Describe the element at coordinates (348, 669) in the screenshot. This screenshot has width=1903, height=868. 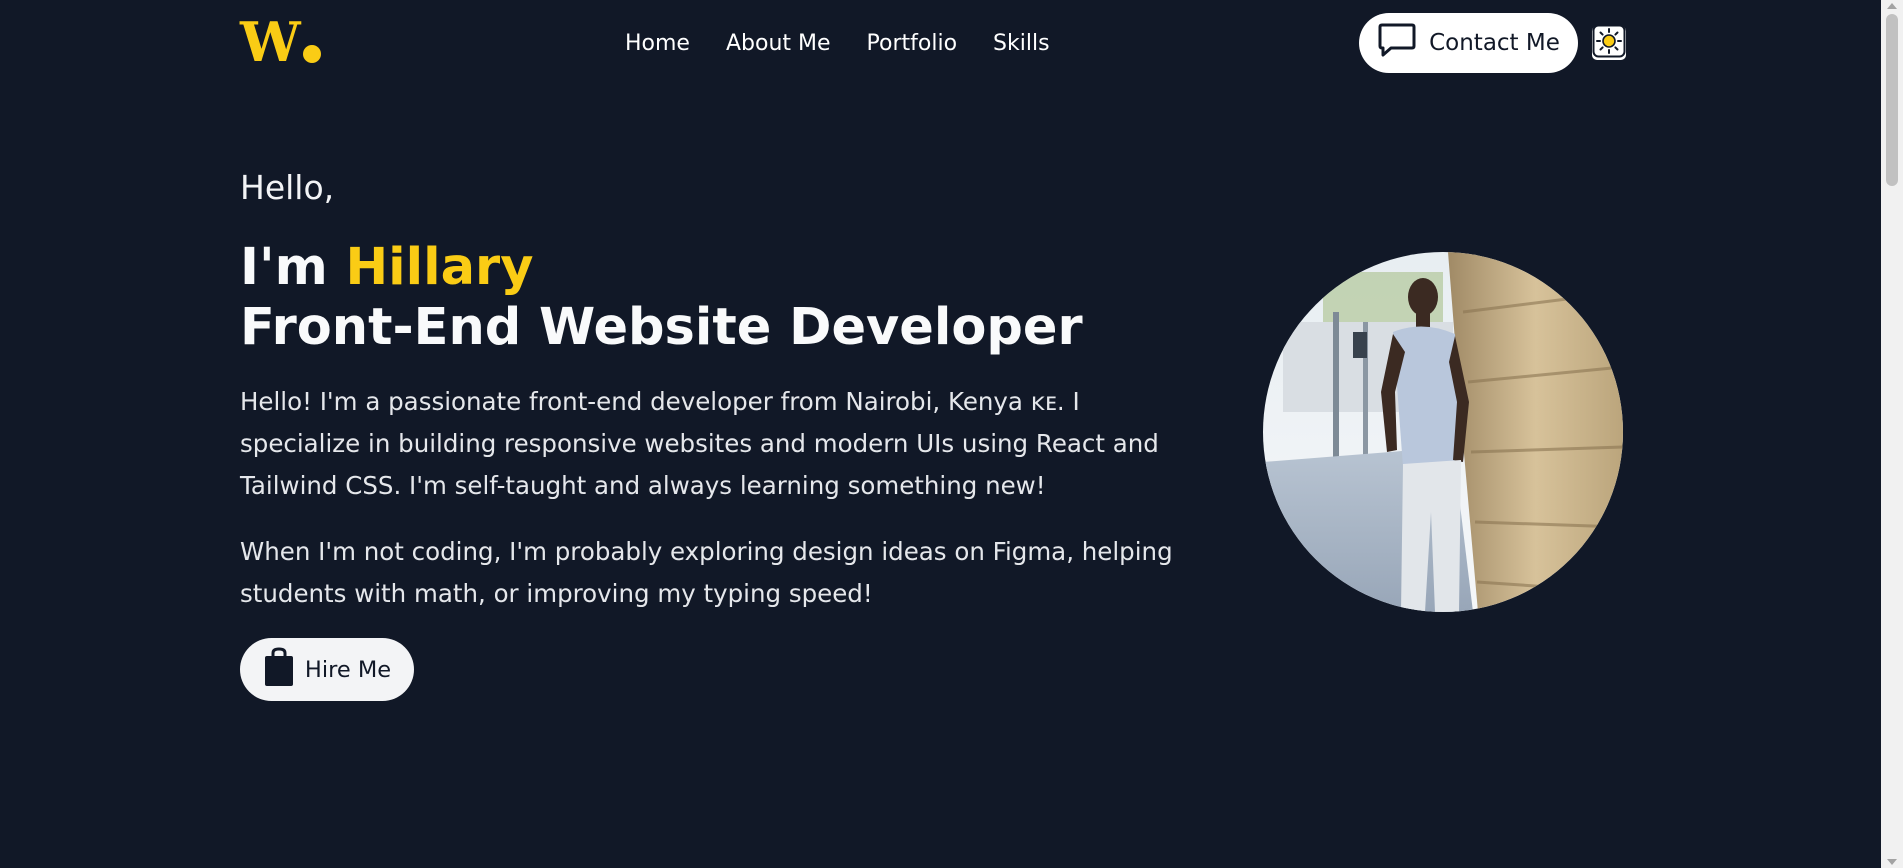
I see `hire-me-label: Hire Me` at that location.